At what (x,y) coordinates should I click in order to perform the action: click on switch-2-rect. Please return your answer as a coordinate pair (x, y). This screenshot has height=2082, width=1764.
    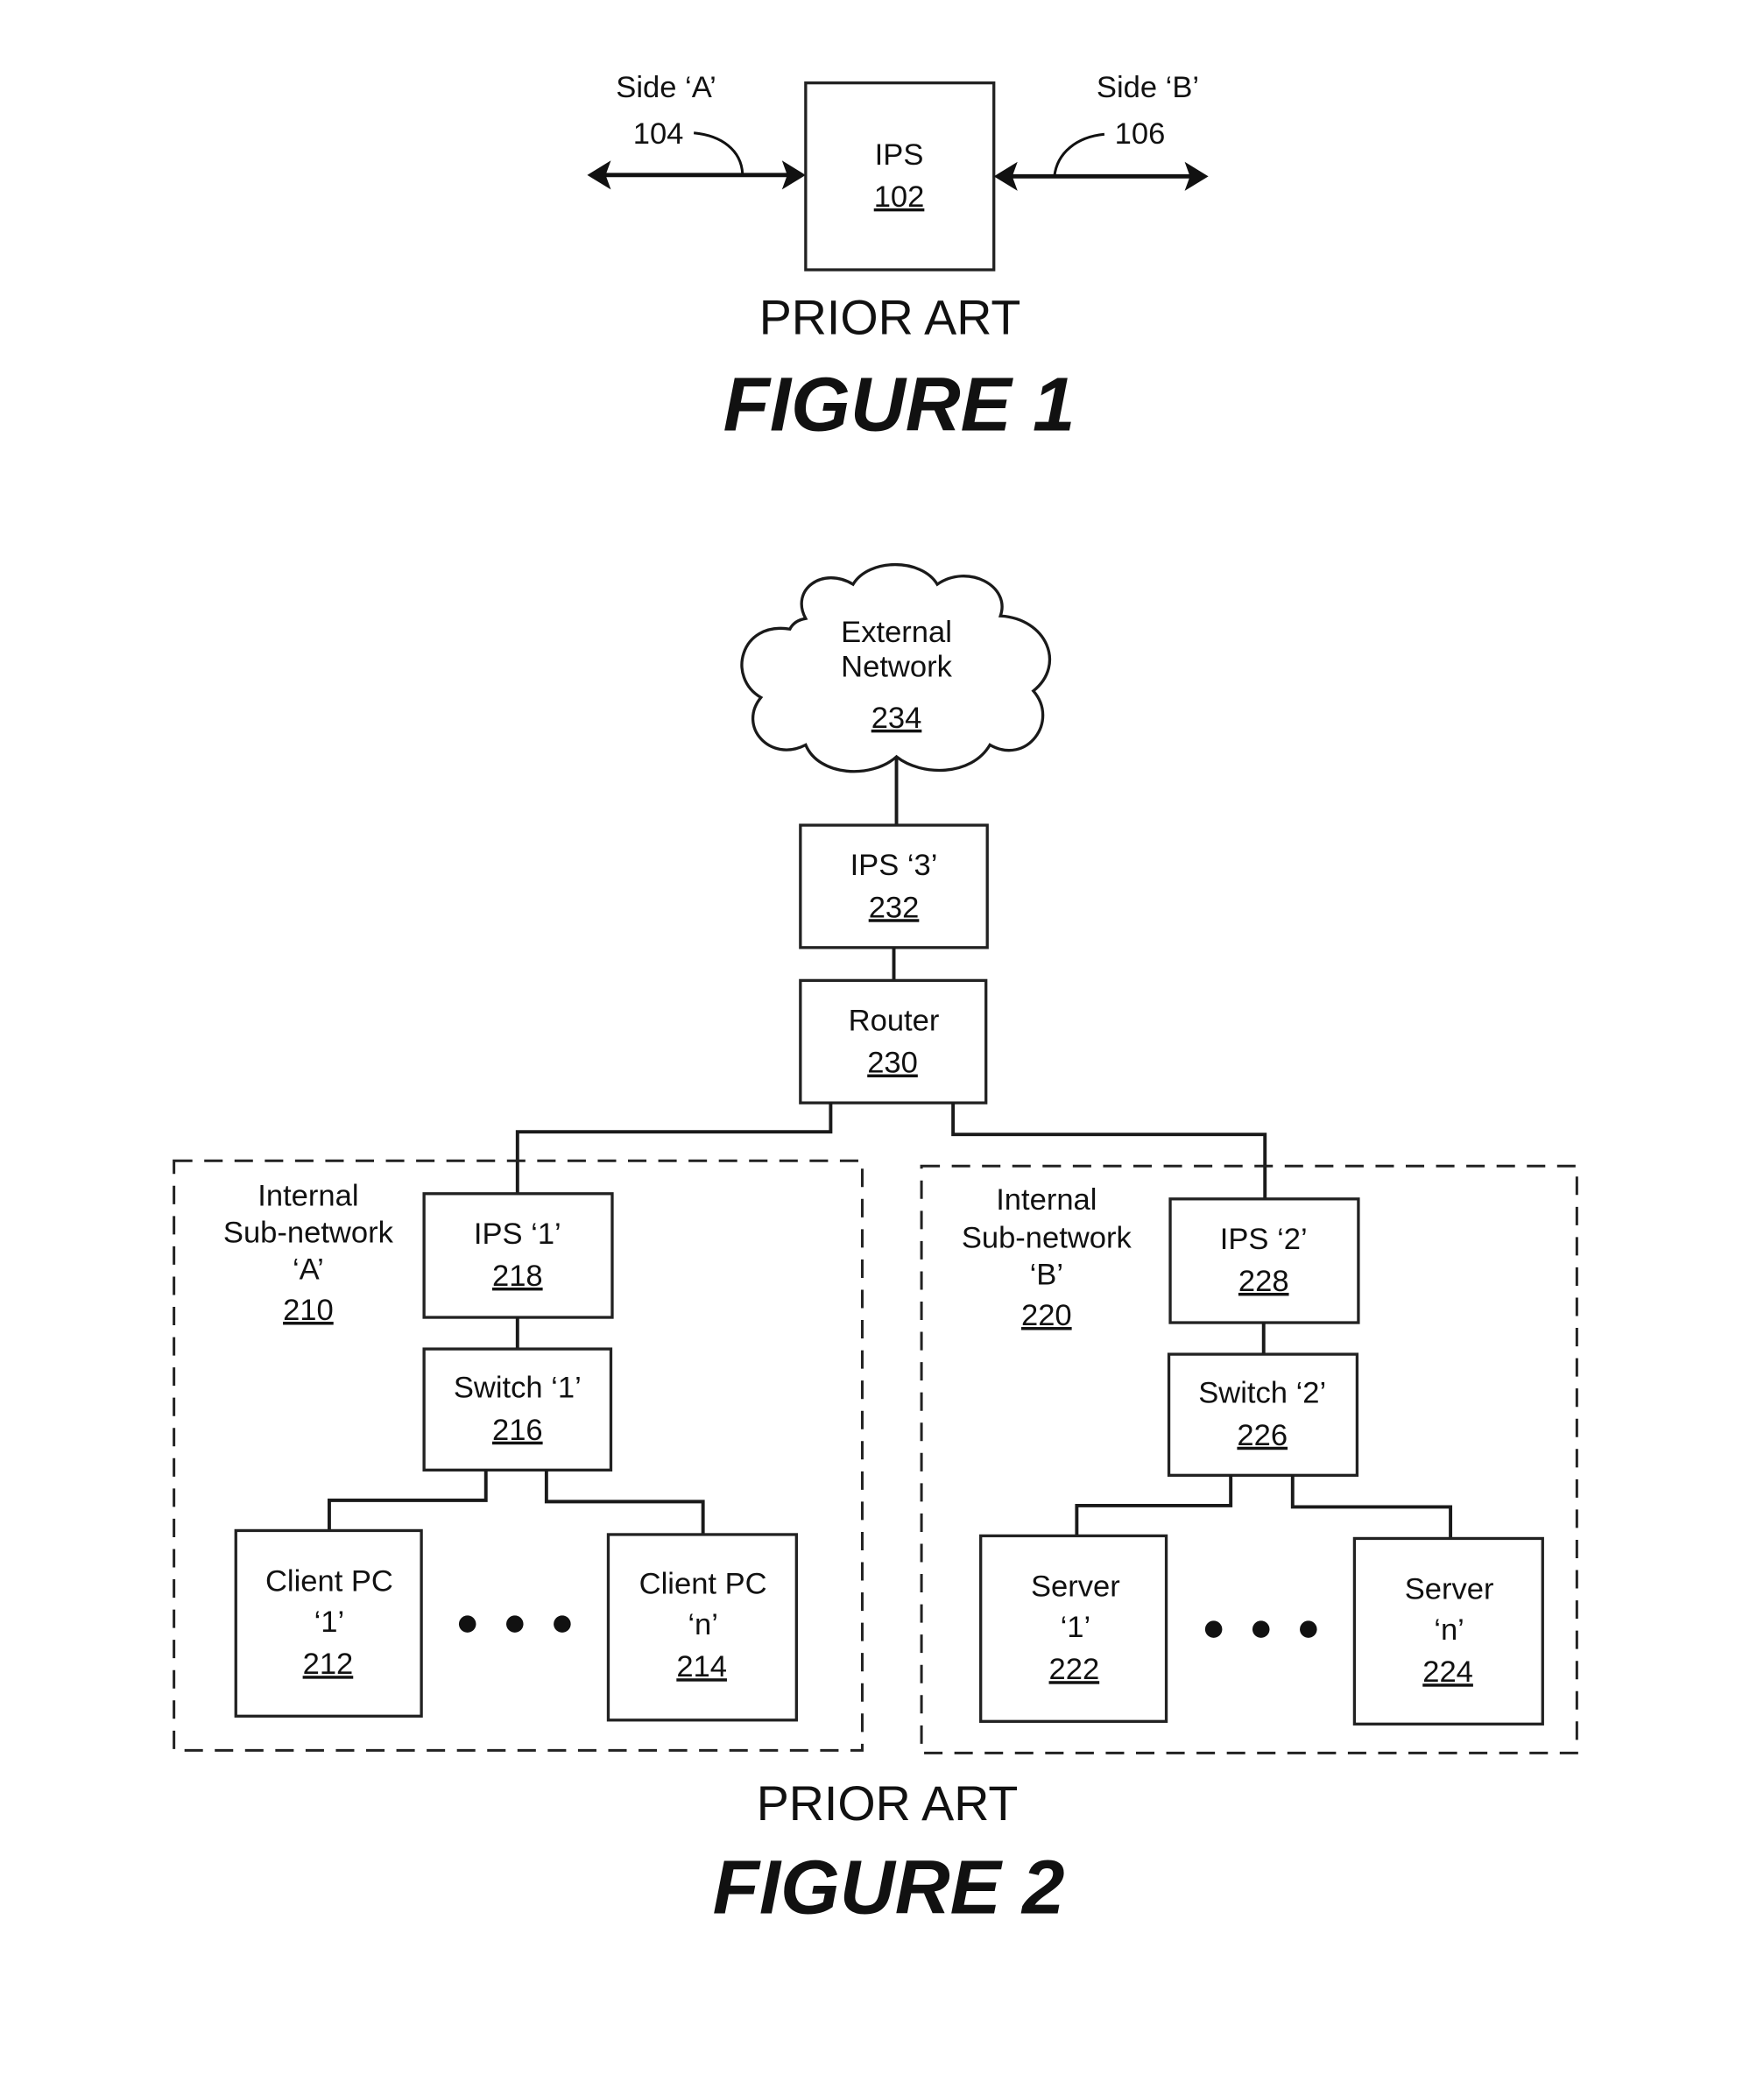
    Looking at the image, I should click on (1263, 1414).